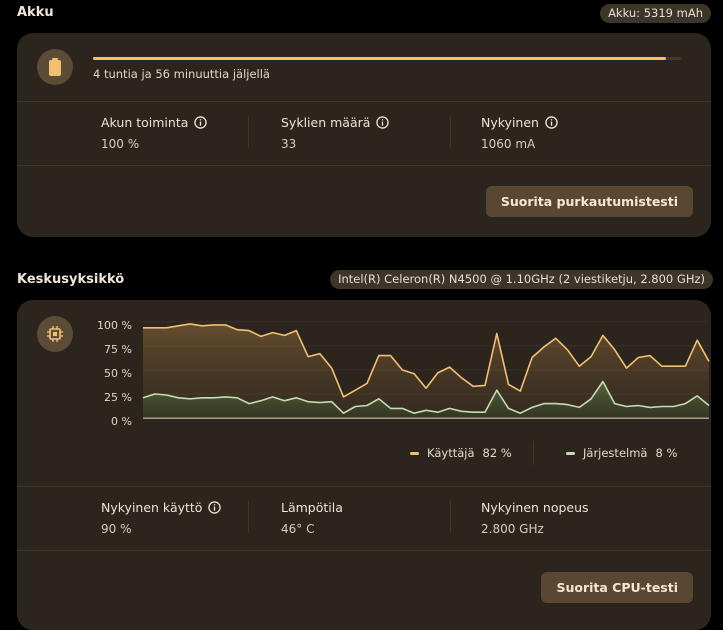 This screenshot has height=630, width=723. What do you see at coordinates (55, 67) in the screenshot?
I see `battery-icon` at bounding box center [55, 67].